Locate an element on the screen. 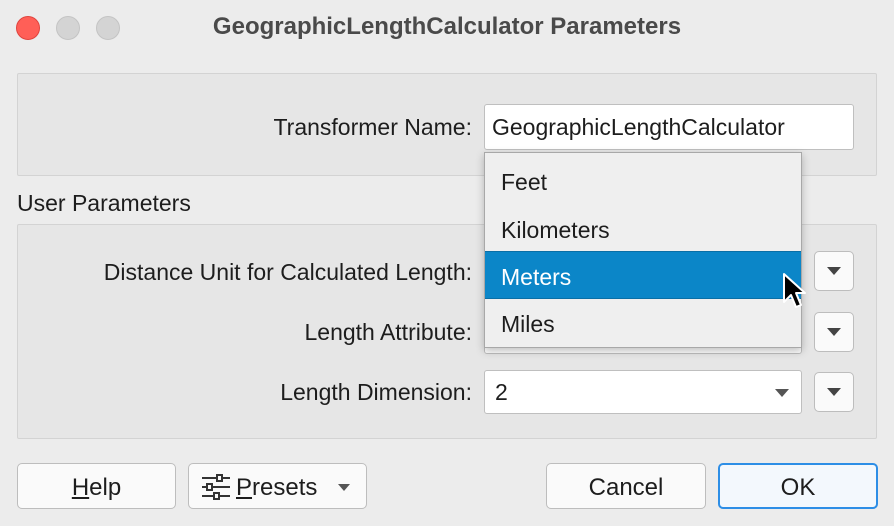 This screenshot has width=894, height=526. ok-button-label: OK is located at coordinates (798, 487).